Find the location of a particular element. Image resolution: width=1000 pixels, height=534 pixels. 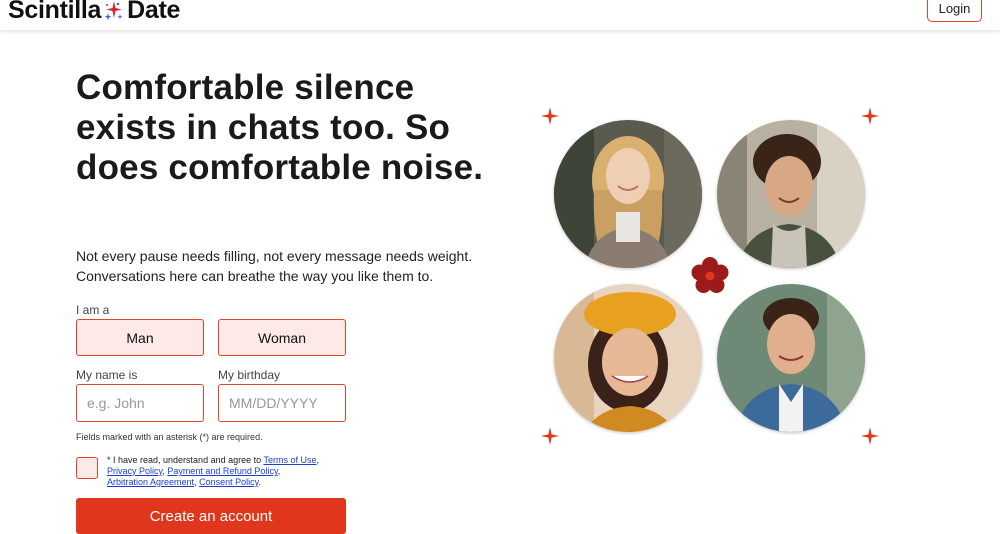

login-button: Login is located at coordinates (954, 11).